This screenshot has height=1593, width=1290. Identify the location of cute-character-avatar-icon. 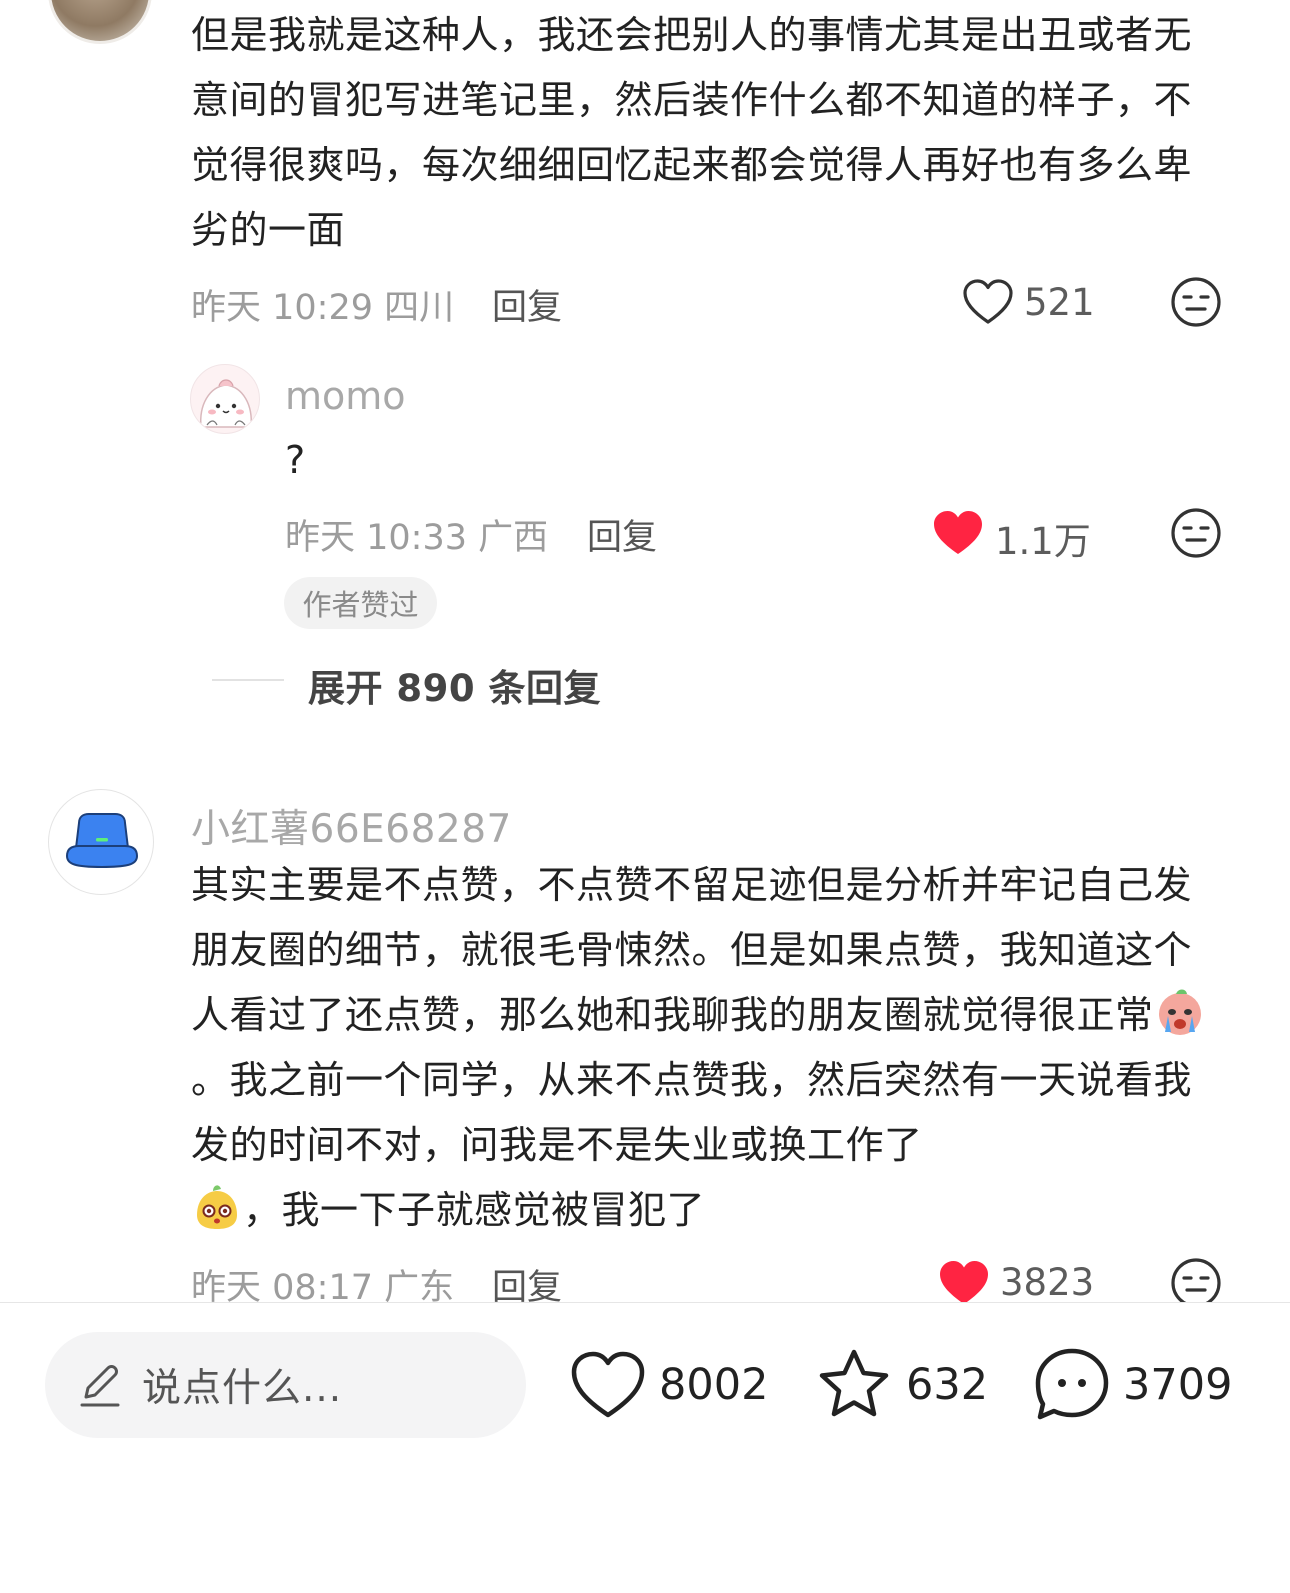
(226, 403).